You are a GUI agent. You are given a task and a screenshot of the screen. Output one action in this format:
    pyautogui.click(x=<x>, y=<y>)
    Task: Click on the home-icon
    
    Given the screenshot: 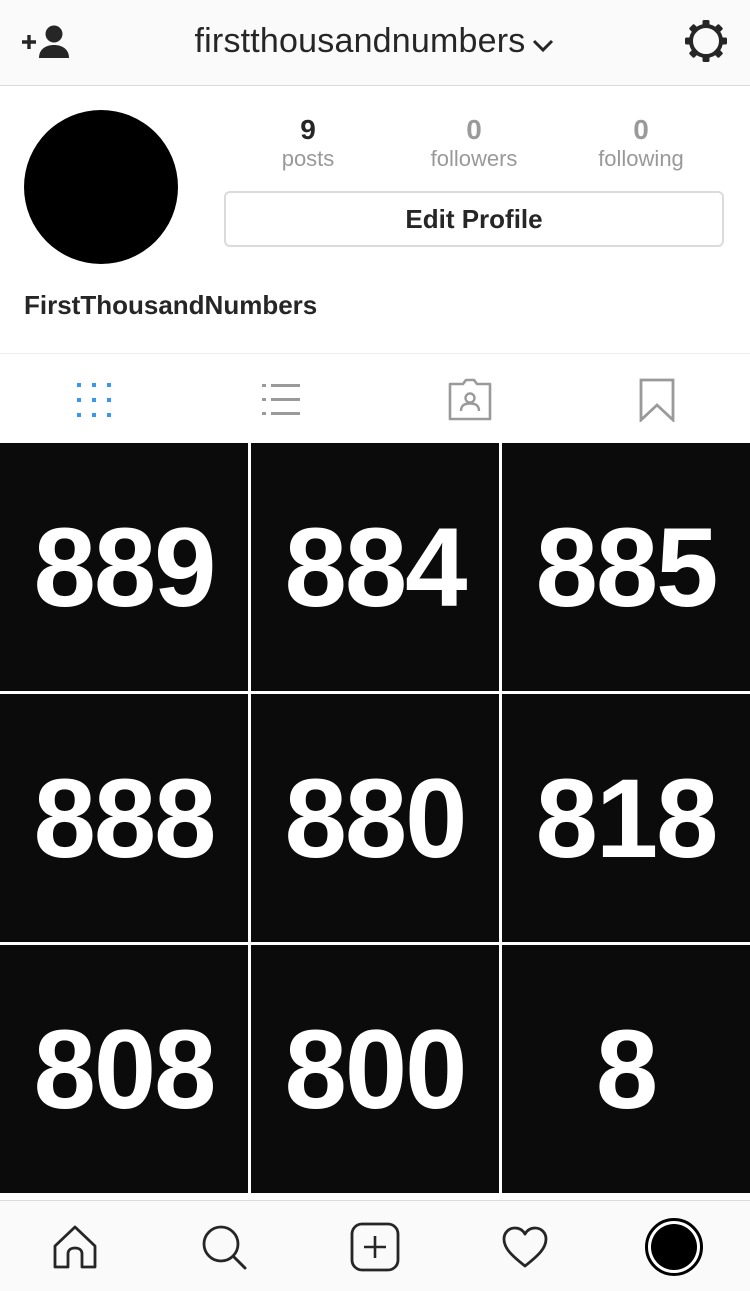 What is the action you would take?
    pyautogui.click(x=75, y=1247)
    